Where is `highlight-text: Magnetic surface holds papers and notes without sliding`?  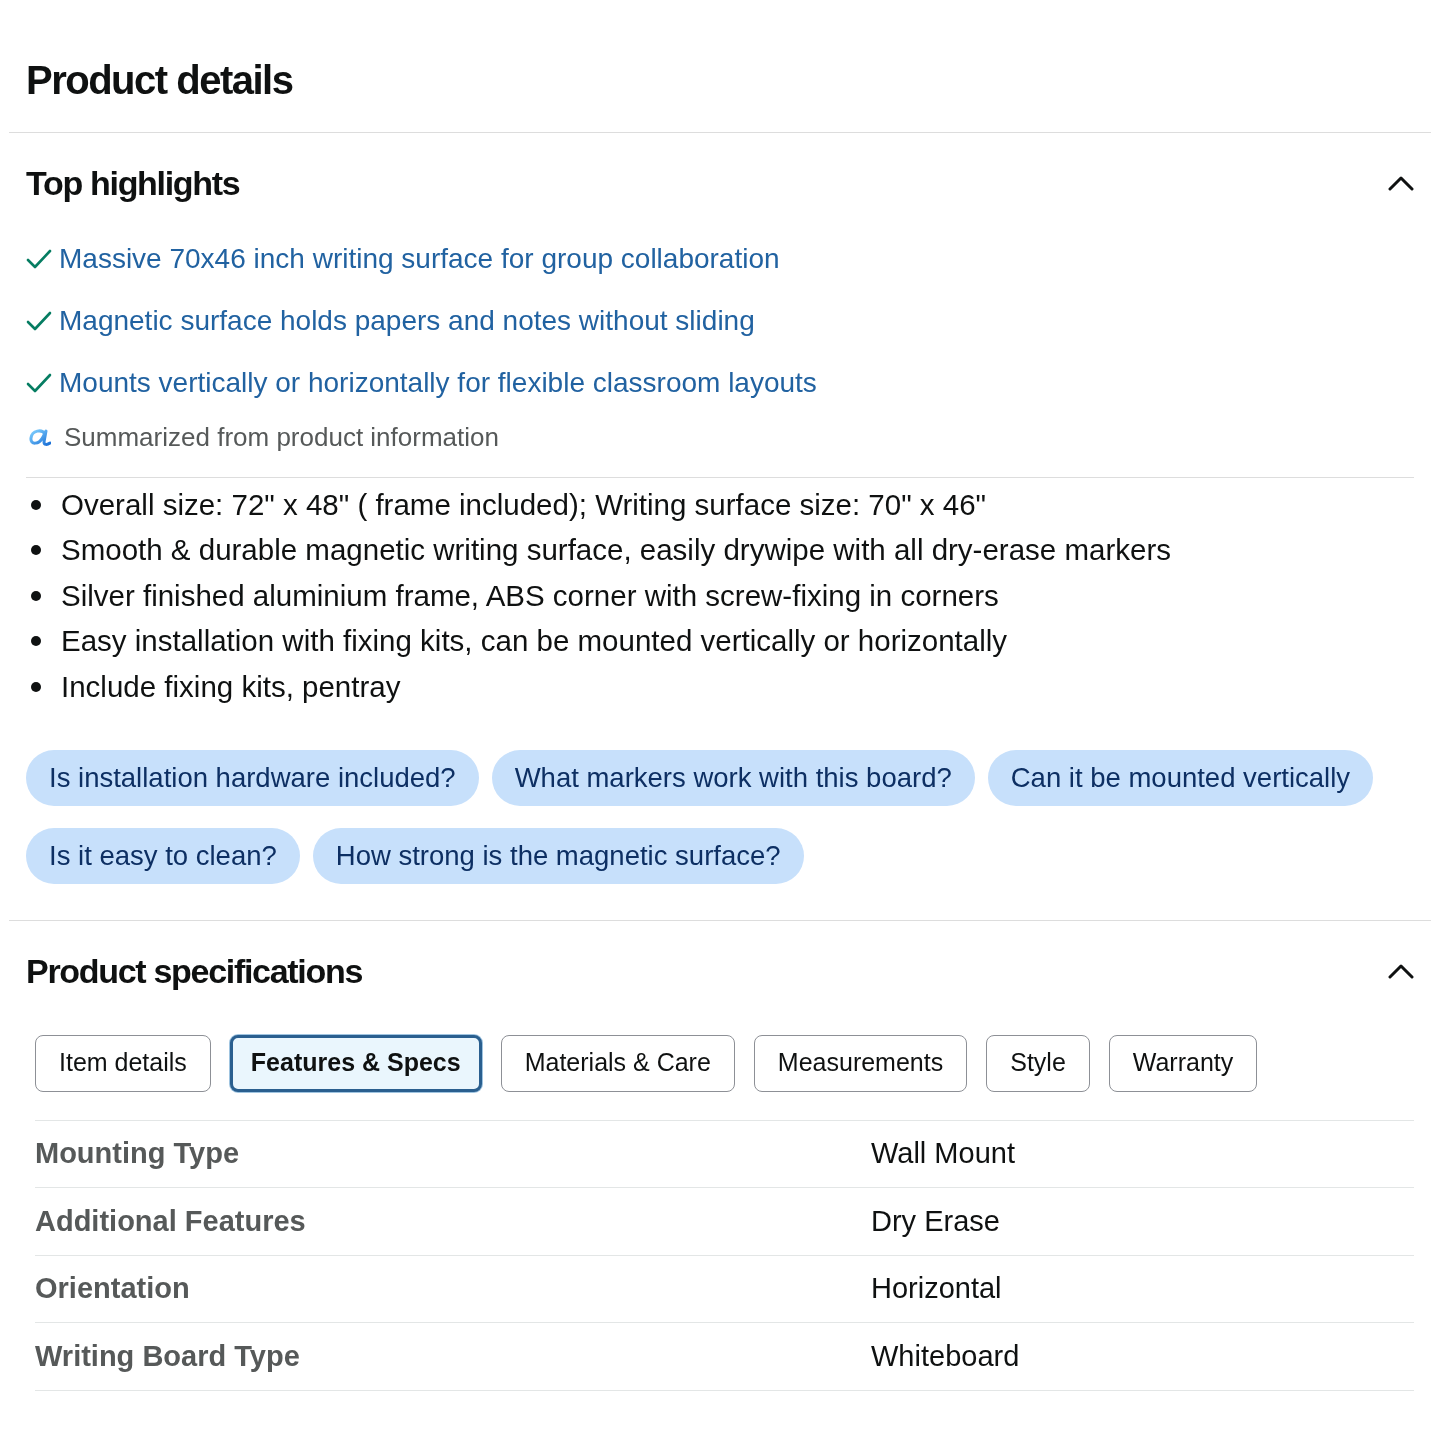 highlight-text: Magnetic surface holds papers and notes without sliding is located at coordinates (407, 321).